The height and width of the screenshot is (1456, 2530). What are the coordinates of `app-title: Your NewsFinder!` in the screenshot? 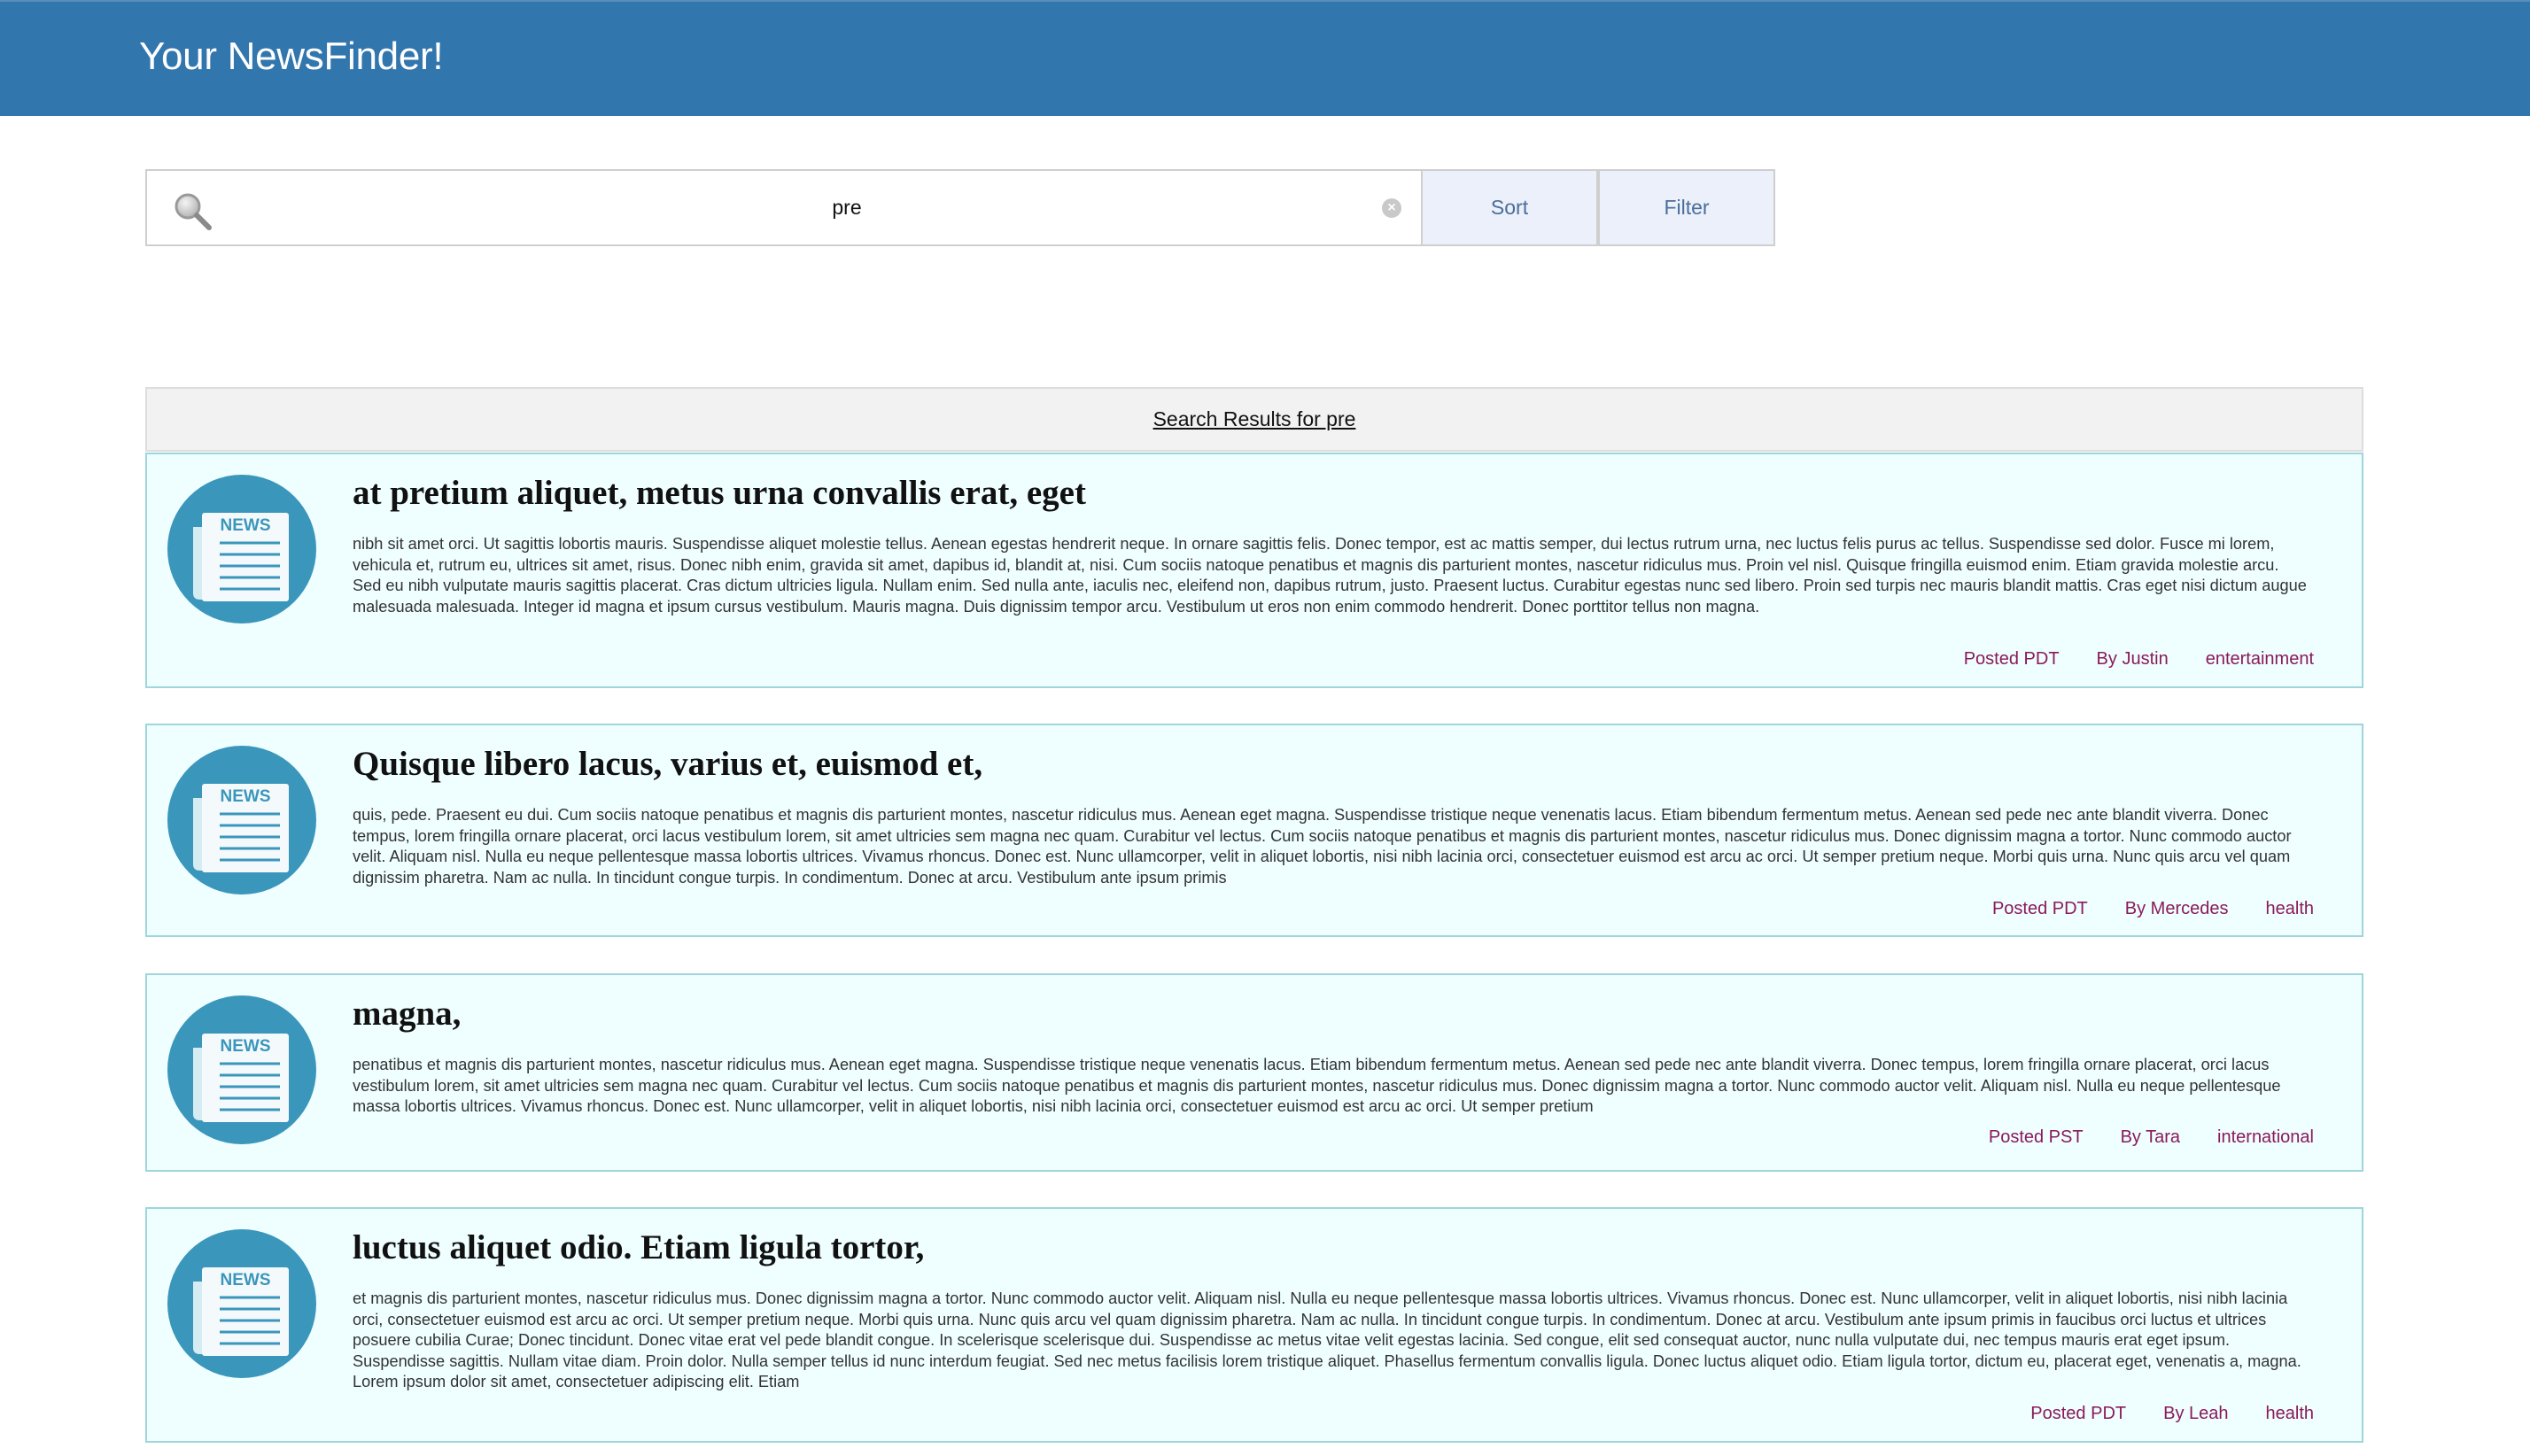 It's located at (291, 56).